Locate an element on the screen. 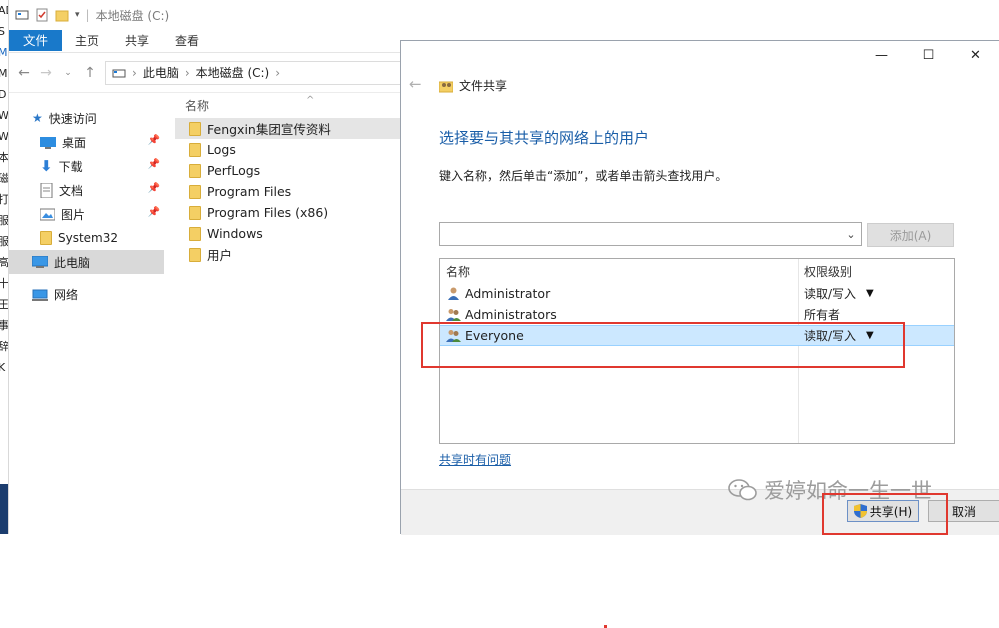 The width and height of the screenshot is (999, 628). properties-icon is located at coordinates (42, 15).